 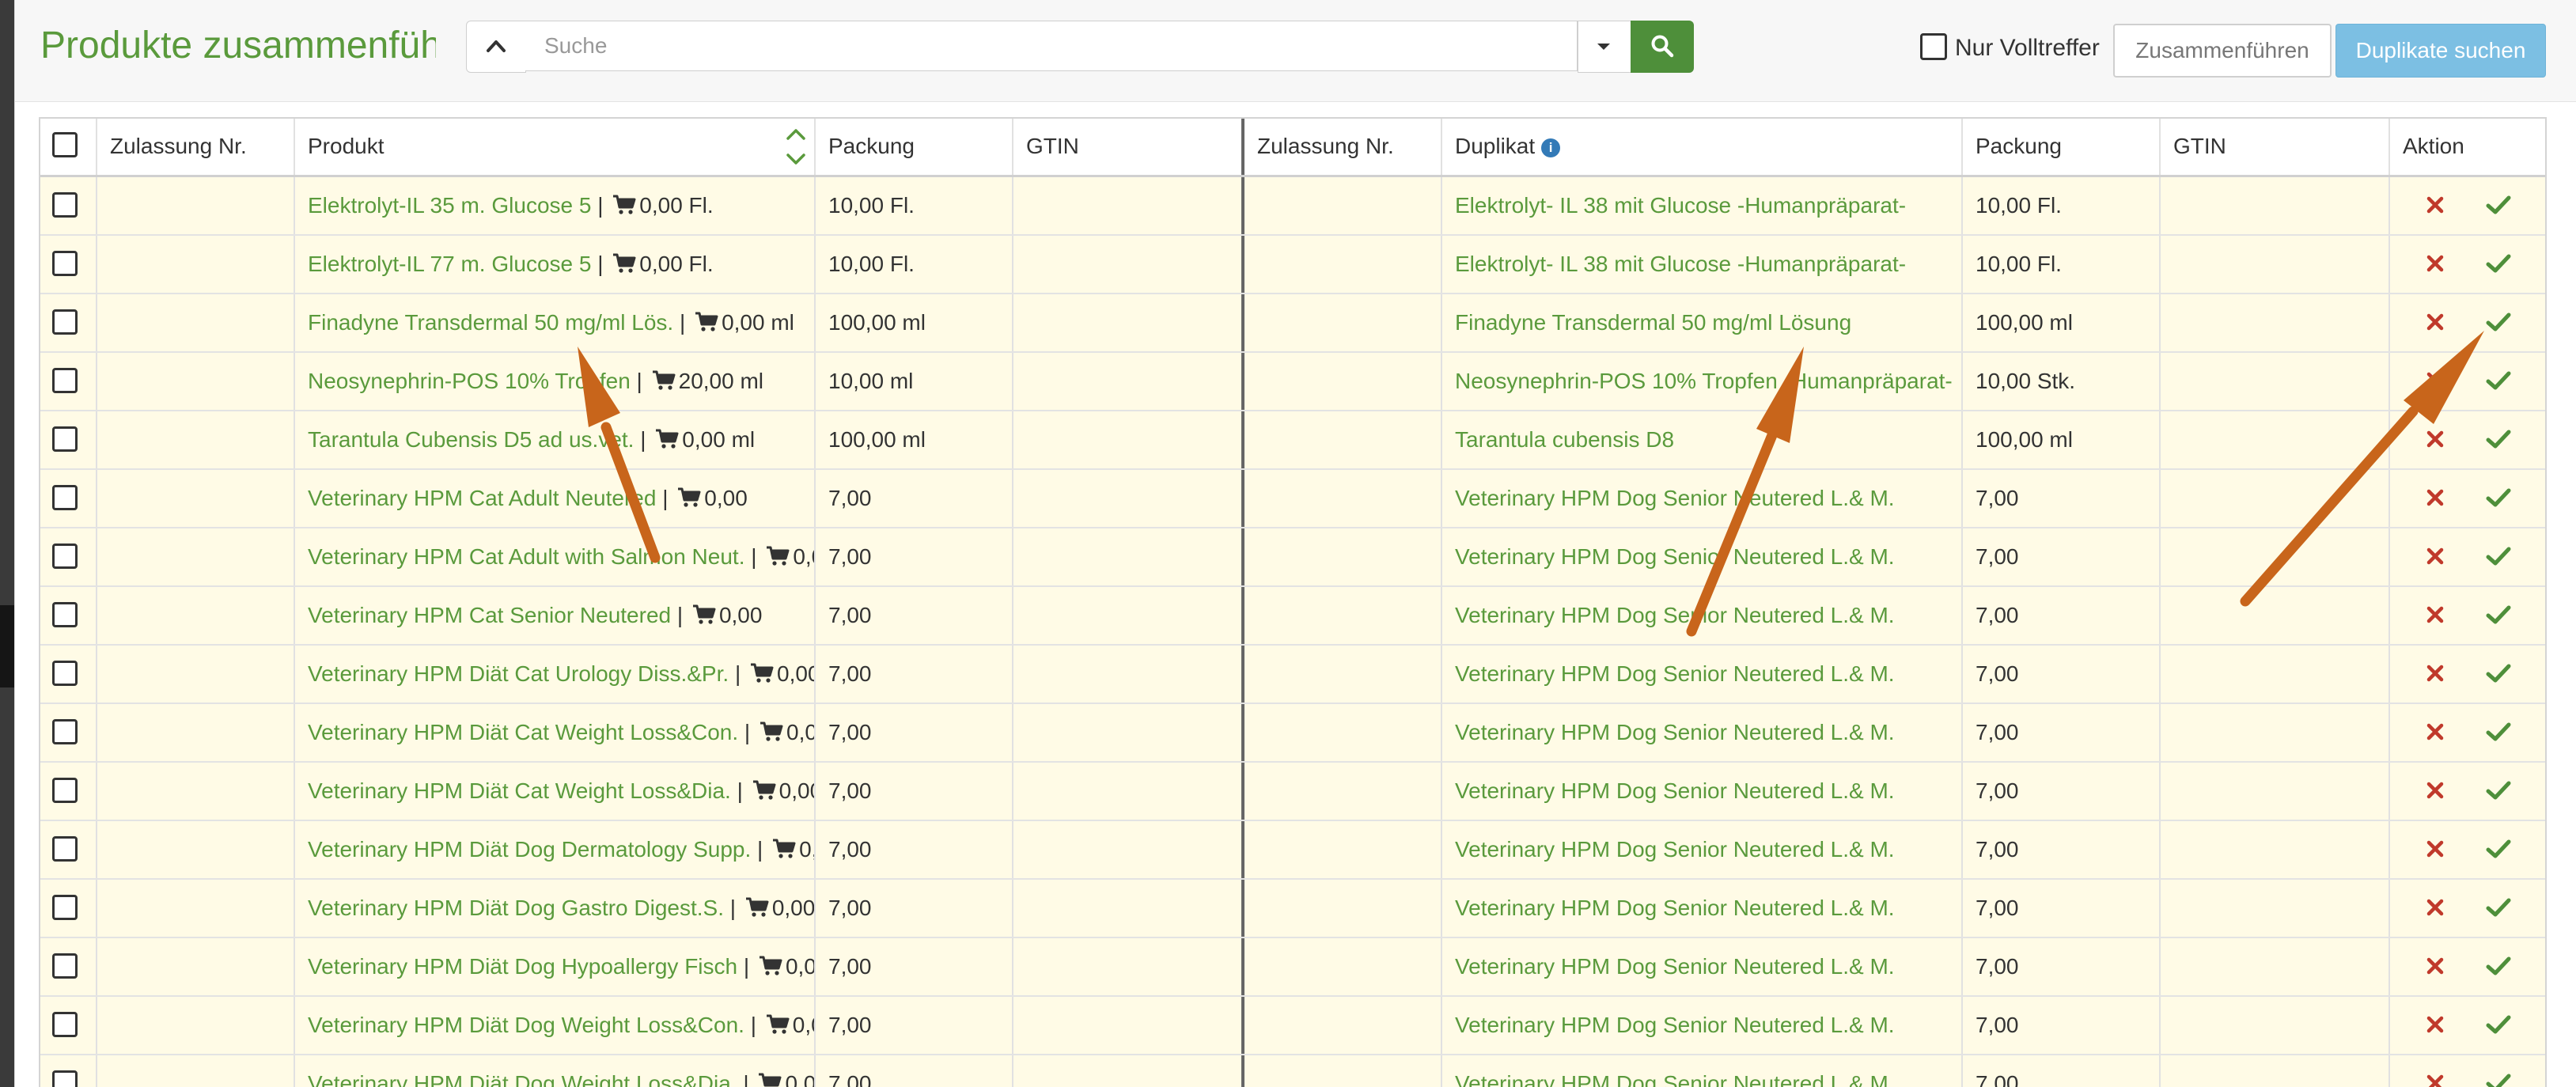 I want to click on column-header-approval: Zulassung Nr., so click(x=196, y=147).